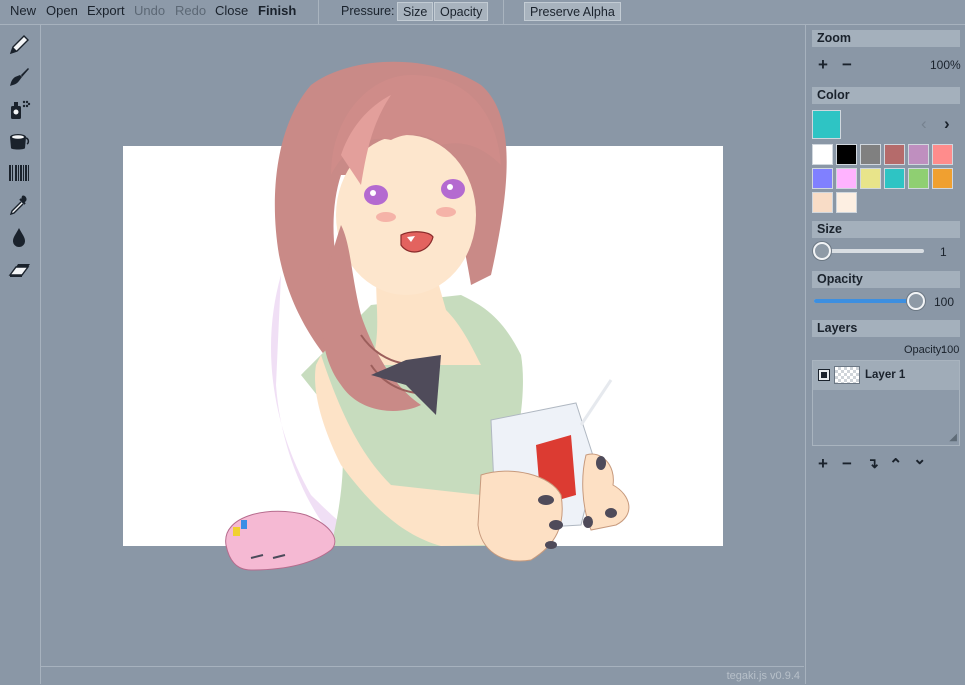 The image size is (965, 685). Describe the element at coordinates (422, 675) in the screenshot. I see `status-bar: tegaki.js v0.9.4` at that location.